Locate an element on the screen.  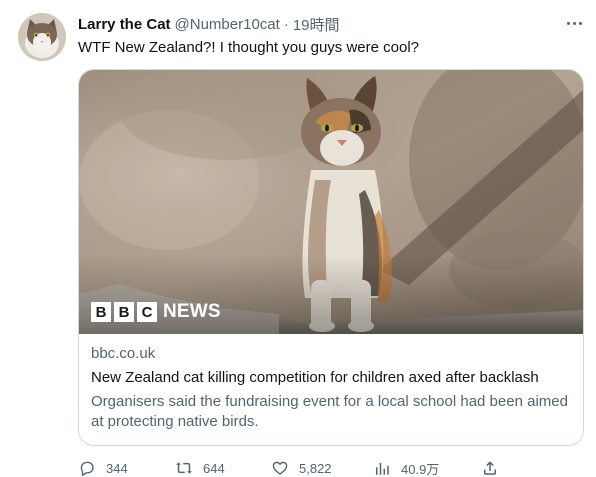
tweet-header: Larry the Cat @Number10cat · 19時間 is located at coordinates (209, 24).